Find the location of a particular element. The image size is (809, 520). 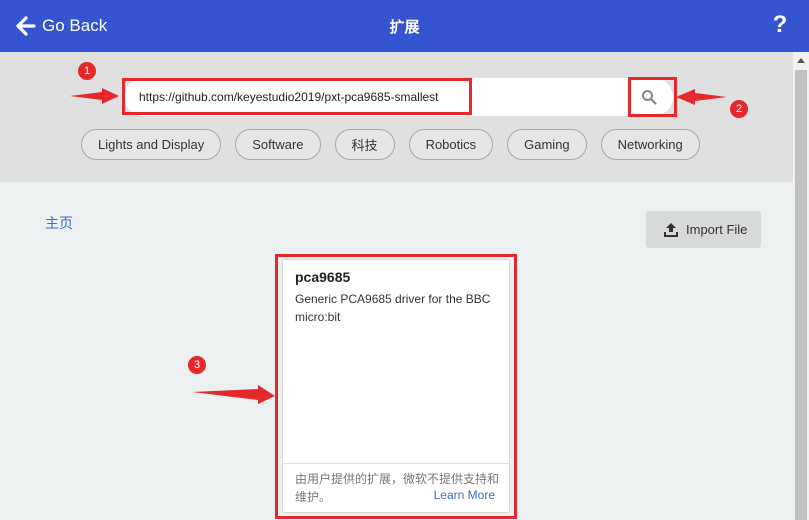

annotation-marker-1: 1 is located at coordinates (87, 71).